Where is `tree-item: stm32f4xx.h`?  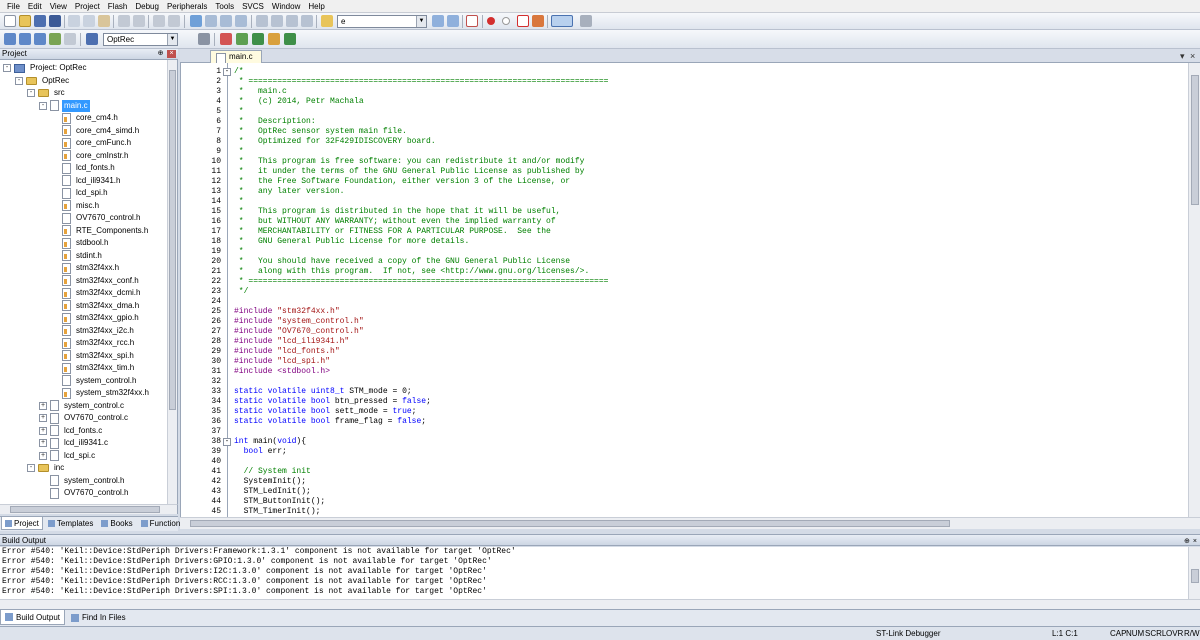
tree-item: stm32f4xx.h is located at coordinates (86, 268).